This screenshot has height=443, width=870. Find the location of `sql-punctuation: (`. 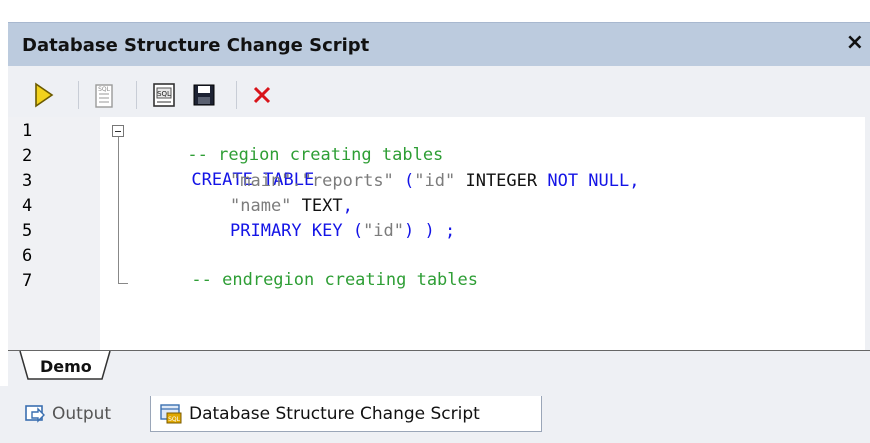

sql-punctuation: ( is located at coordinates (404, 181).